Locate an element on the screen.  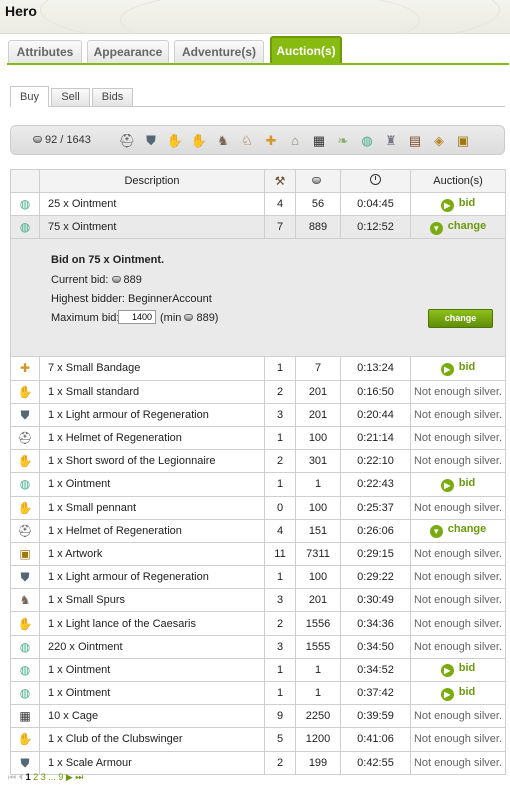
price: 1200 is located at coordinates (318, 739).